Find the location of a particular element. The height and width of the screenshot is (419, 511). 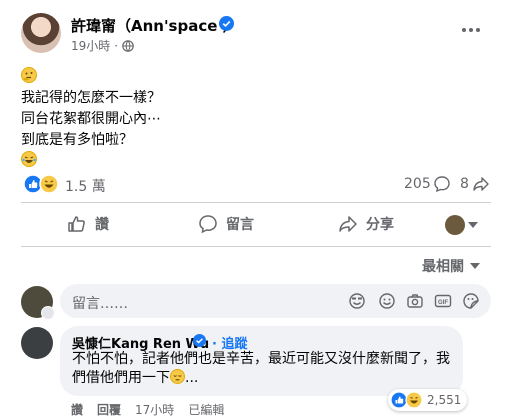

avatar-switch-icon is located at coordinates (48, 313).